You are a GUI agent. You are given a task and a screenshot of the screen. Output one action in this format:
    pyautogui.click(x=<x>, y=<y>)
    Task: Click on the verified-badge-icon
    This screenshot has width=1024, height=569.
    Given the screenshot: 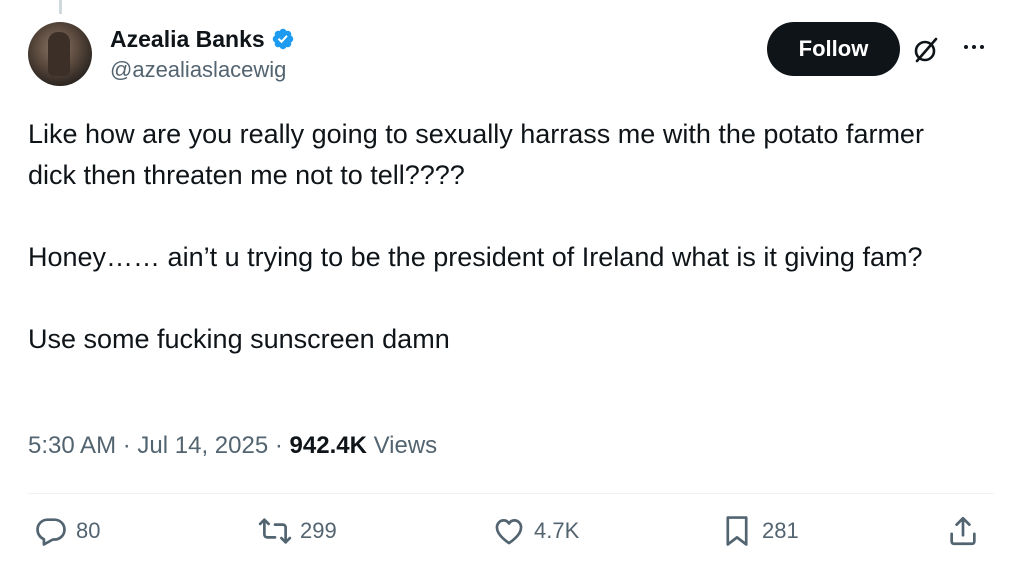 What is the action you would take?
    pyautogui.click(x=282, y=39)
    